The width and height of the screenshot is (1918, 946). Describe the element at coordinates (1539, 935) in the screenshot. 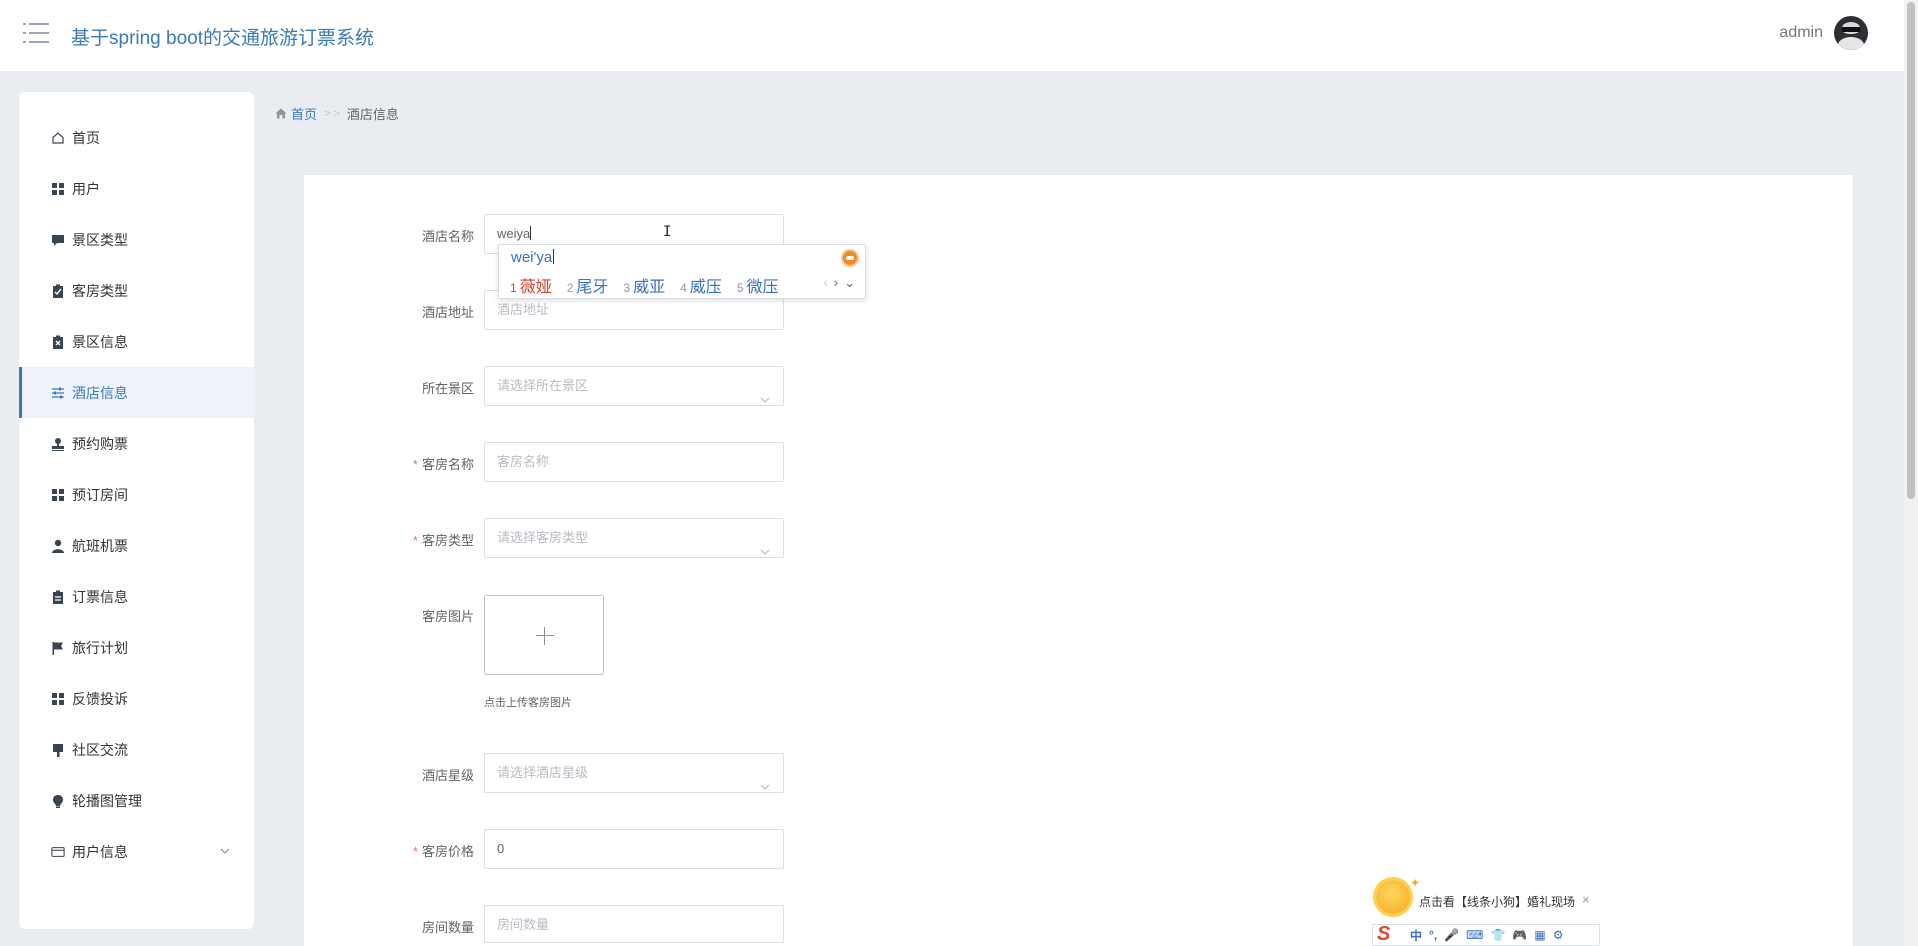

I see `toolbox-icon: ▦` at that location.